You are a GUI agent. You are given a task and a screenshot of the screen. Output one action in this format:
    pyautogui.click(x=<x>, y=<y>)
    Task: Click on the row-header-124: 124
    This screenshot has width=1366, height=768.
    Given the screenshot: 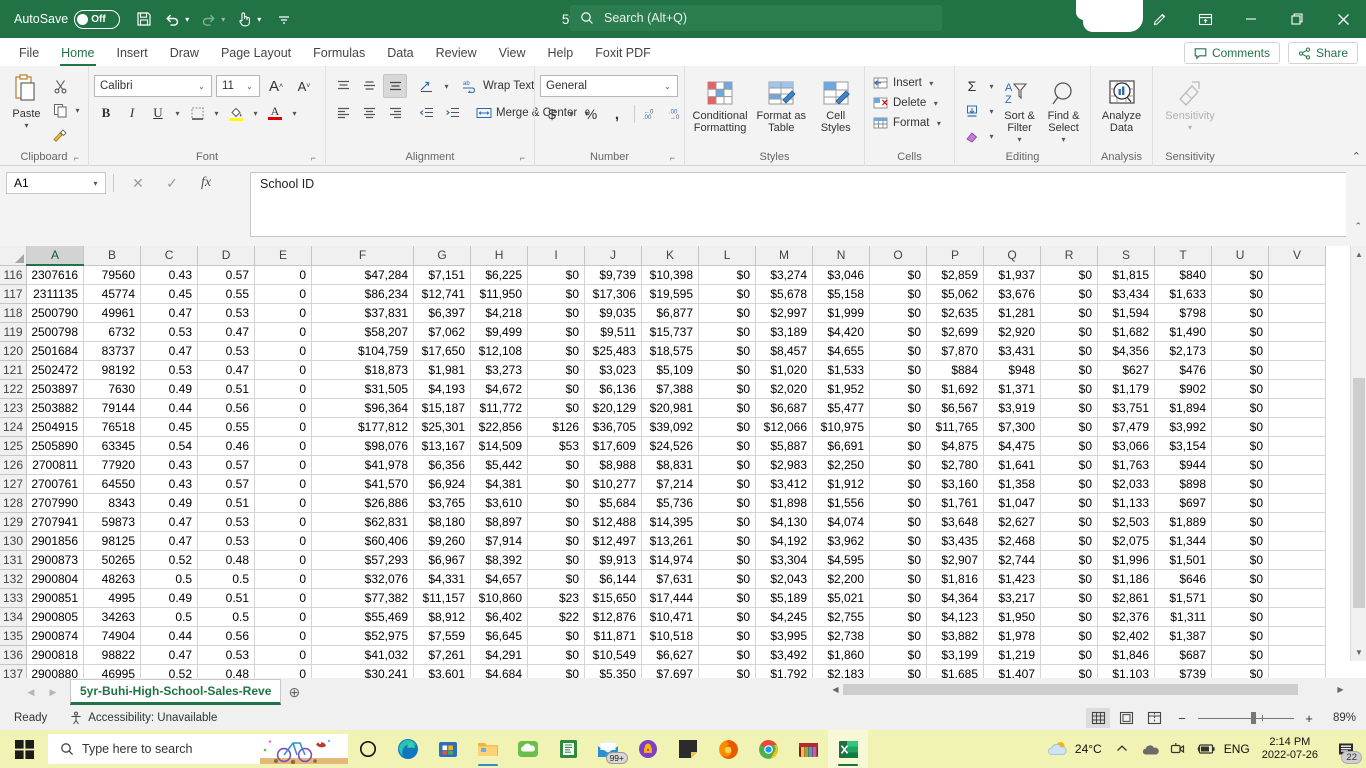 What is the action you would take?
    pyautogui.click(x=14, y=427)
    